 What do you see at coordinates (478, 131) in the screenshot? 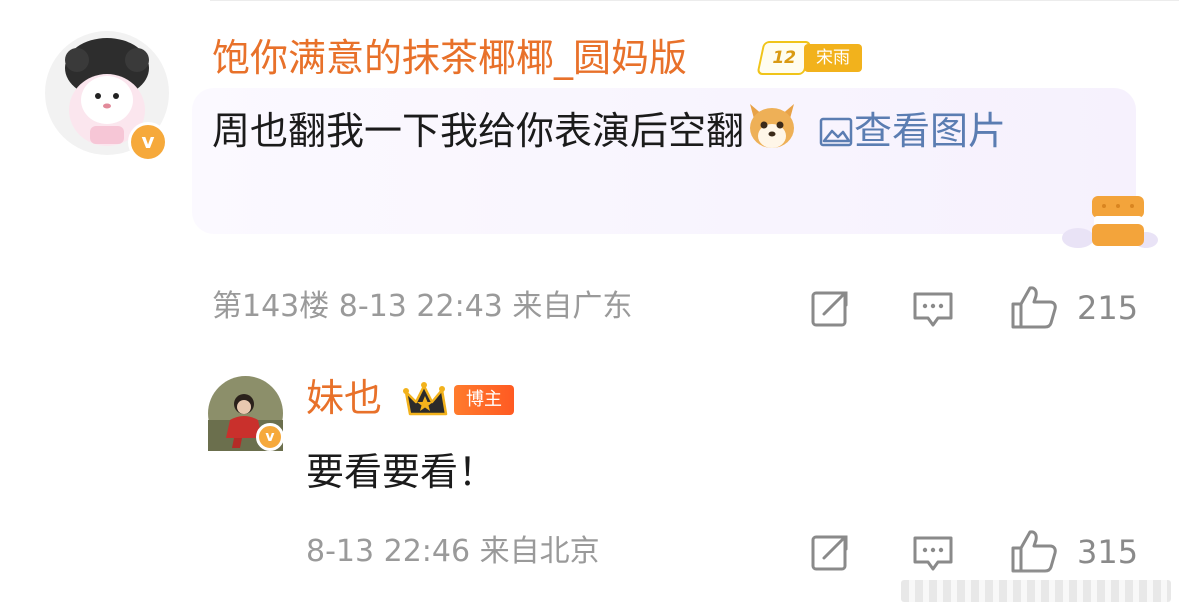
I see `comment-text: 周也翻我一下我给你表演后空翻` at bounding box center [478, 131].